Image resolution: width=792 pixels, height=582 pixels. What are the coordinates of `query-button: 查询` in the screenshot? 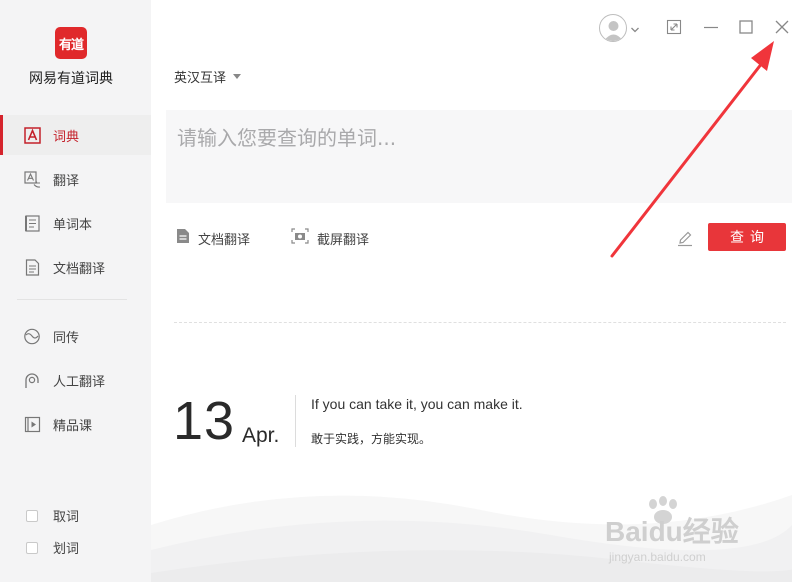 It's located at (747, 237).